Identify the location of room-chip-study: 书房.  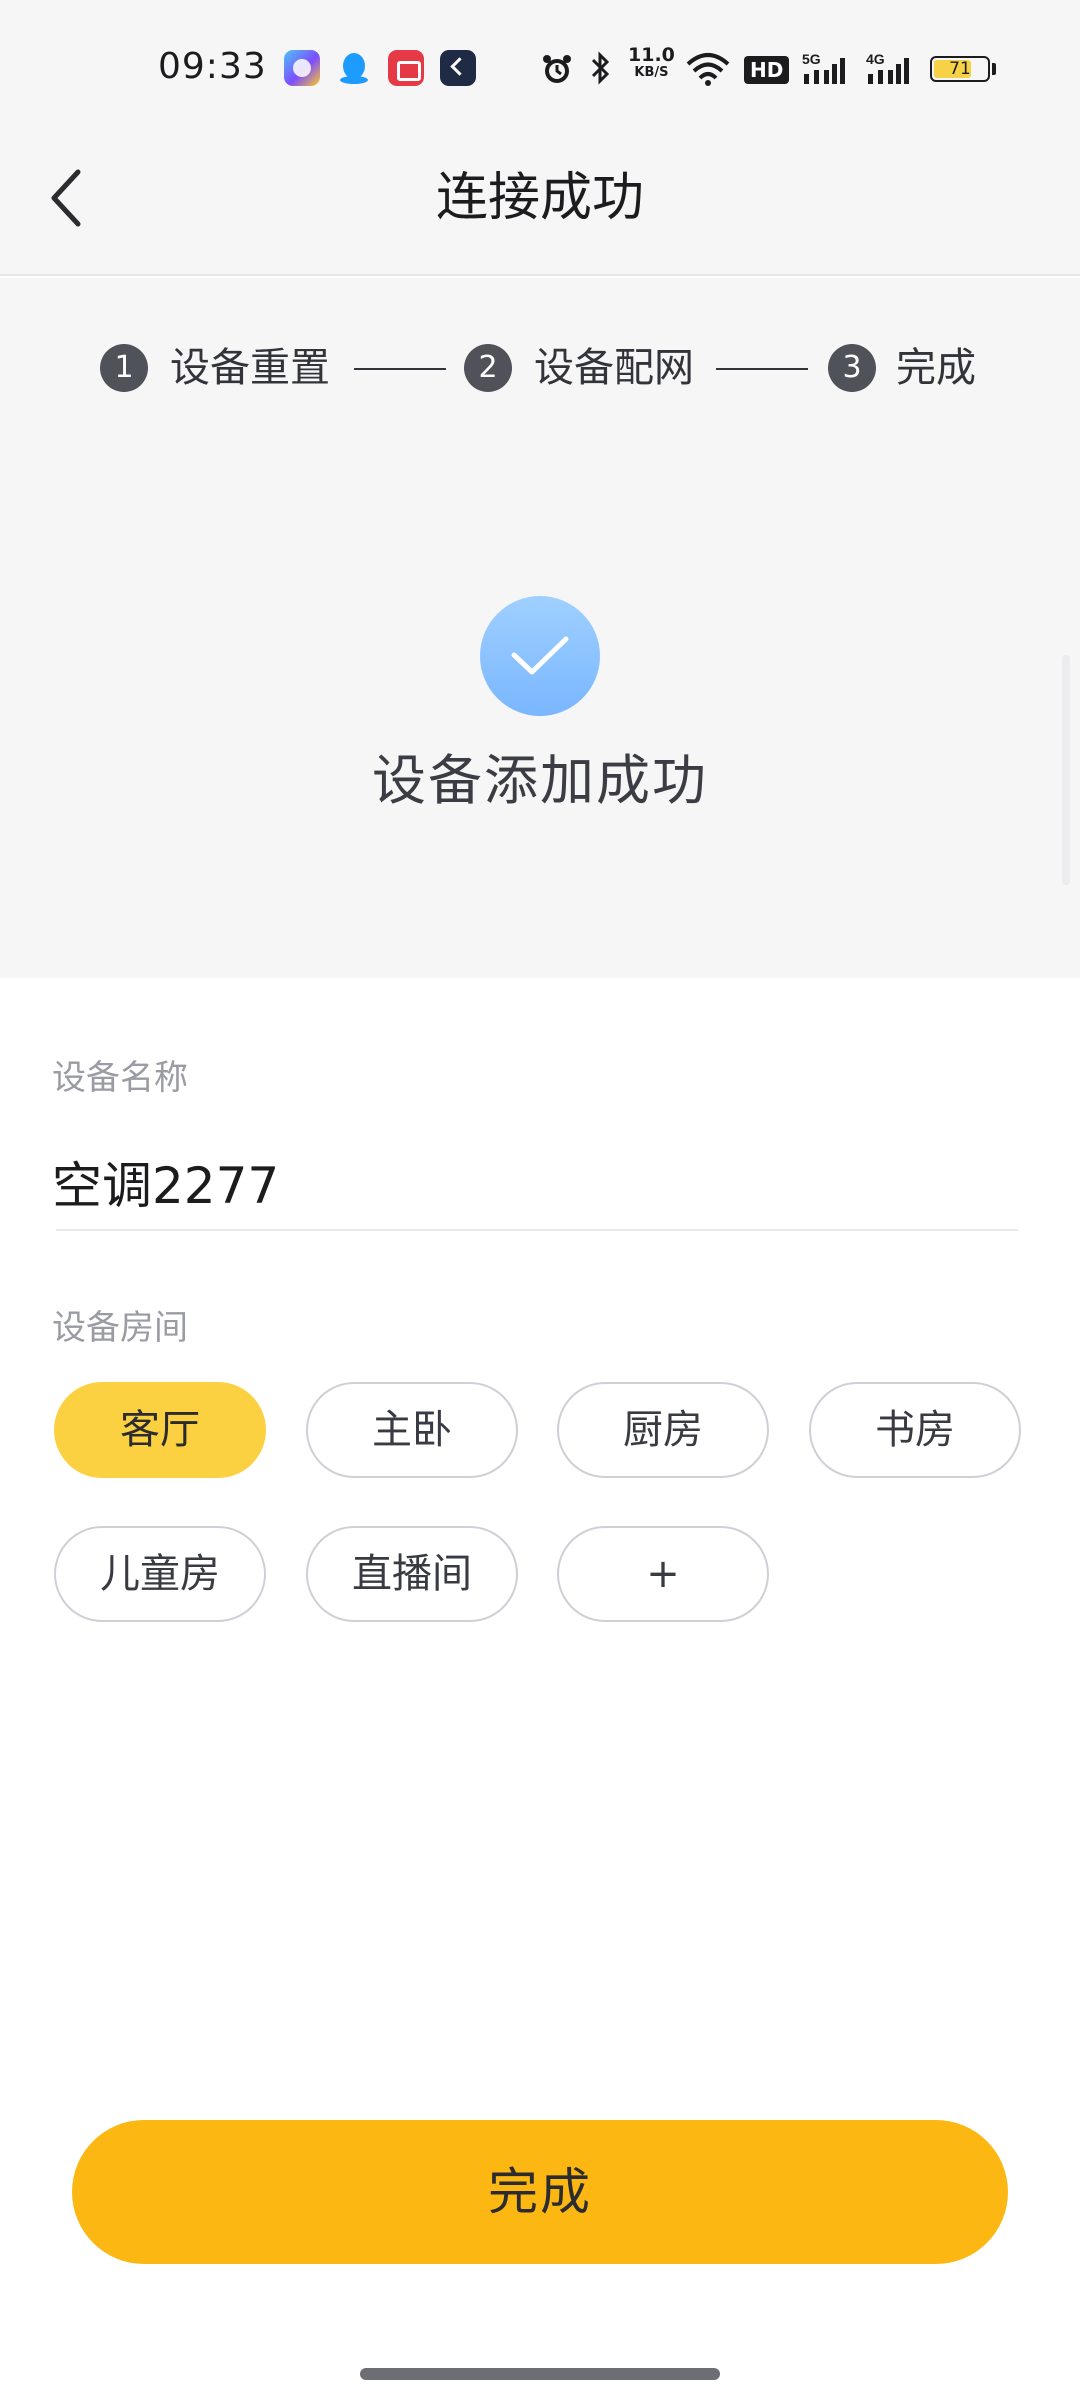
(915, 1430).